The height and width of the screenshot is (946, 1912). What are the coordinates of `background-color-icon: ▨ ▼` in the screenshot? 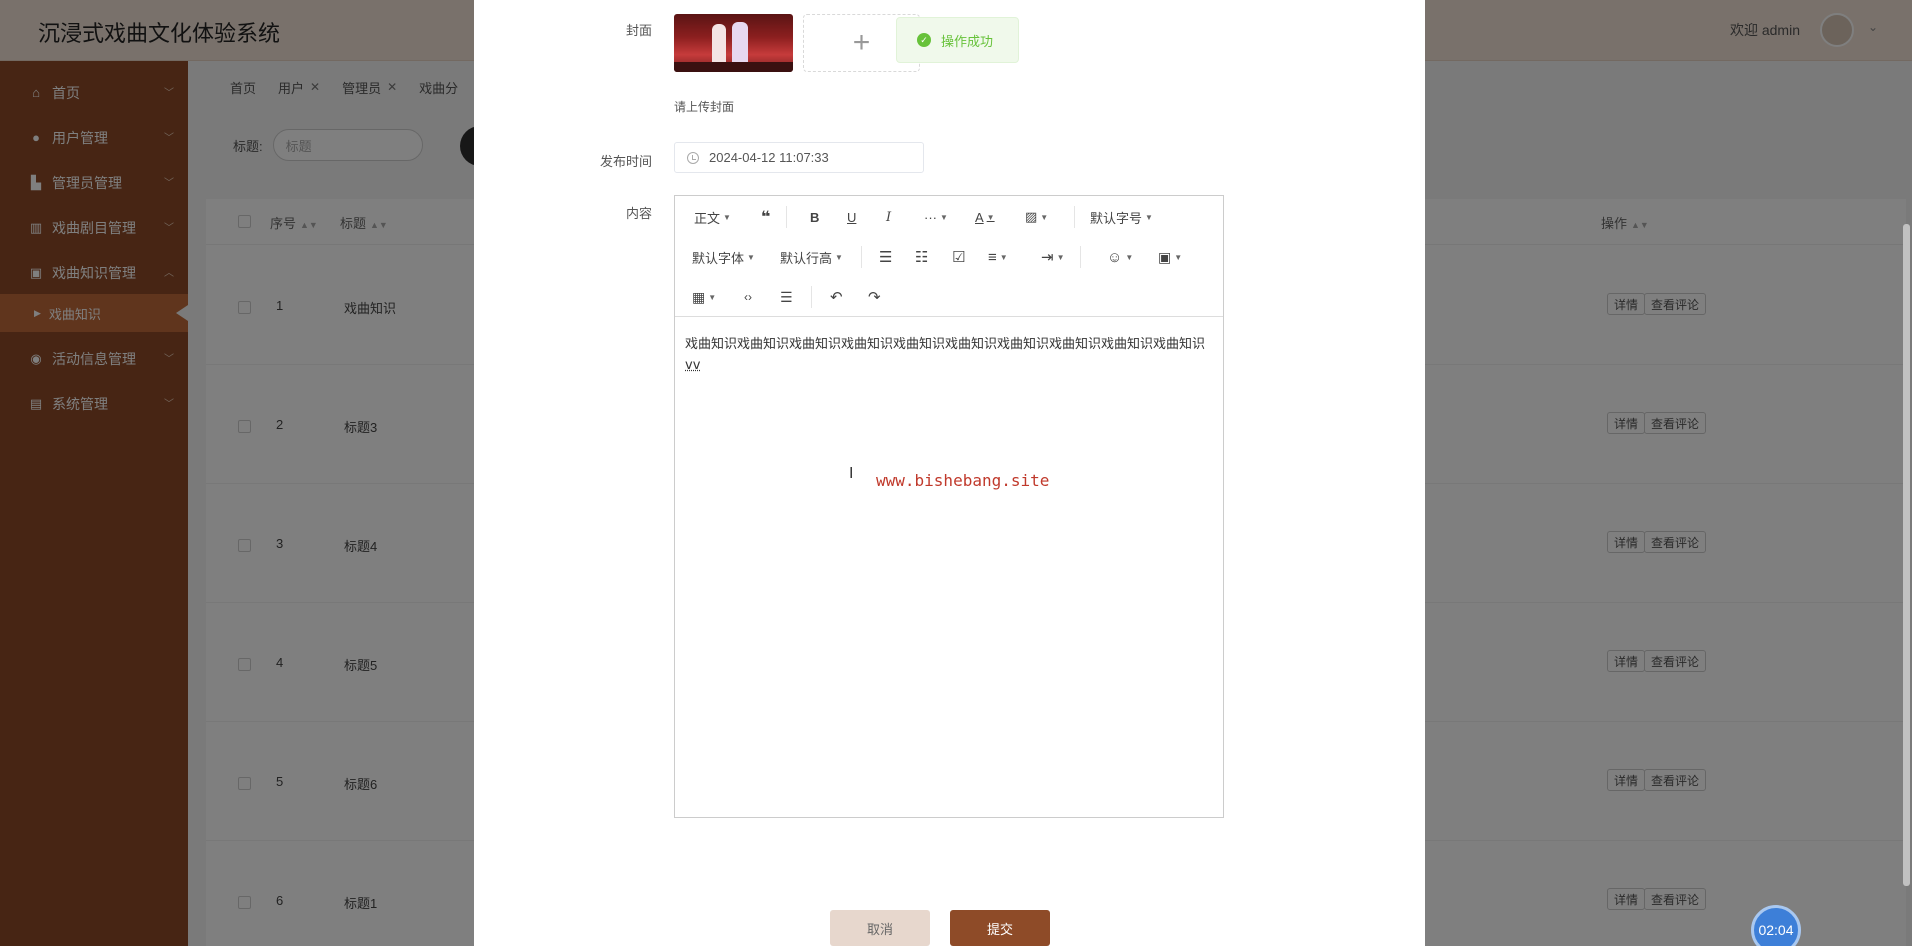 It's located at (1036, 217).